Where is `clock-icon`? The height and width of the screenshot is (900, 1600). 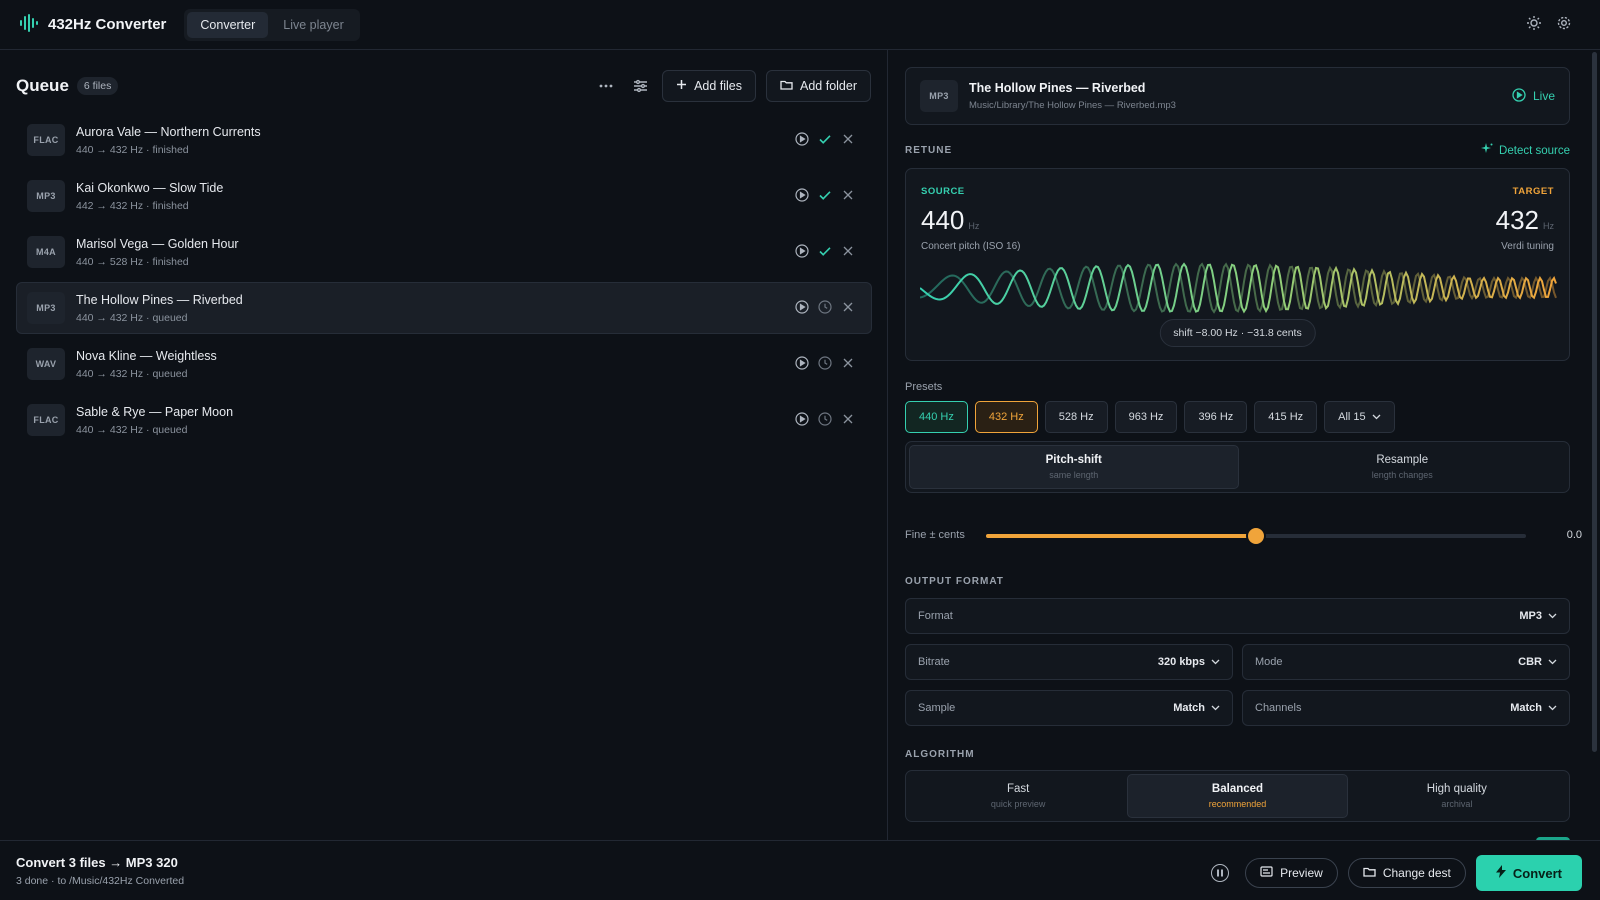 clock-icon is located at coordinates (825, 420).